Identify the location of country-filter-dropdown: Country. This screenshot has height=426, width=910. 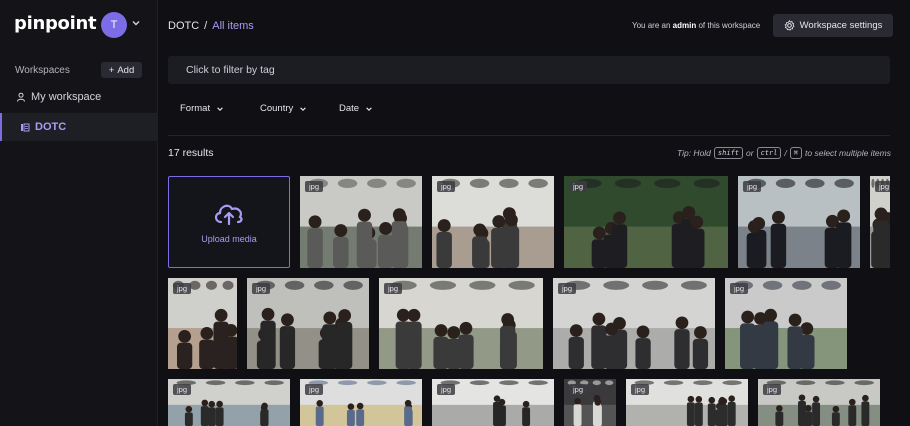
(283, 108).